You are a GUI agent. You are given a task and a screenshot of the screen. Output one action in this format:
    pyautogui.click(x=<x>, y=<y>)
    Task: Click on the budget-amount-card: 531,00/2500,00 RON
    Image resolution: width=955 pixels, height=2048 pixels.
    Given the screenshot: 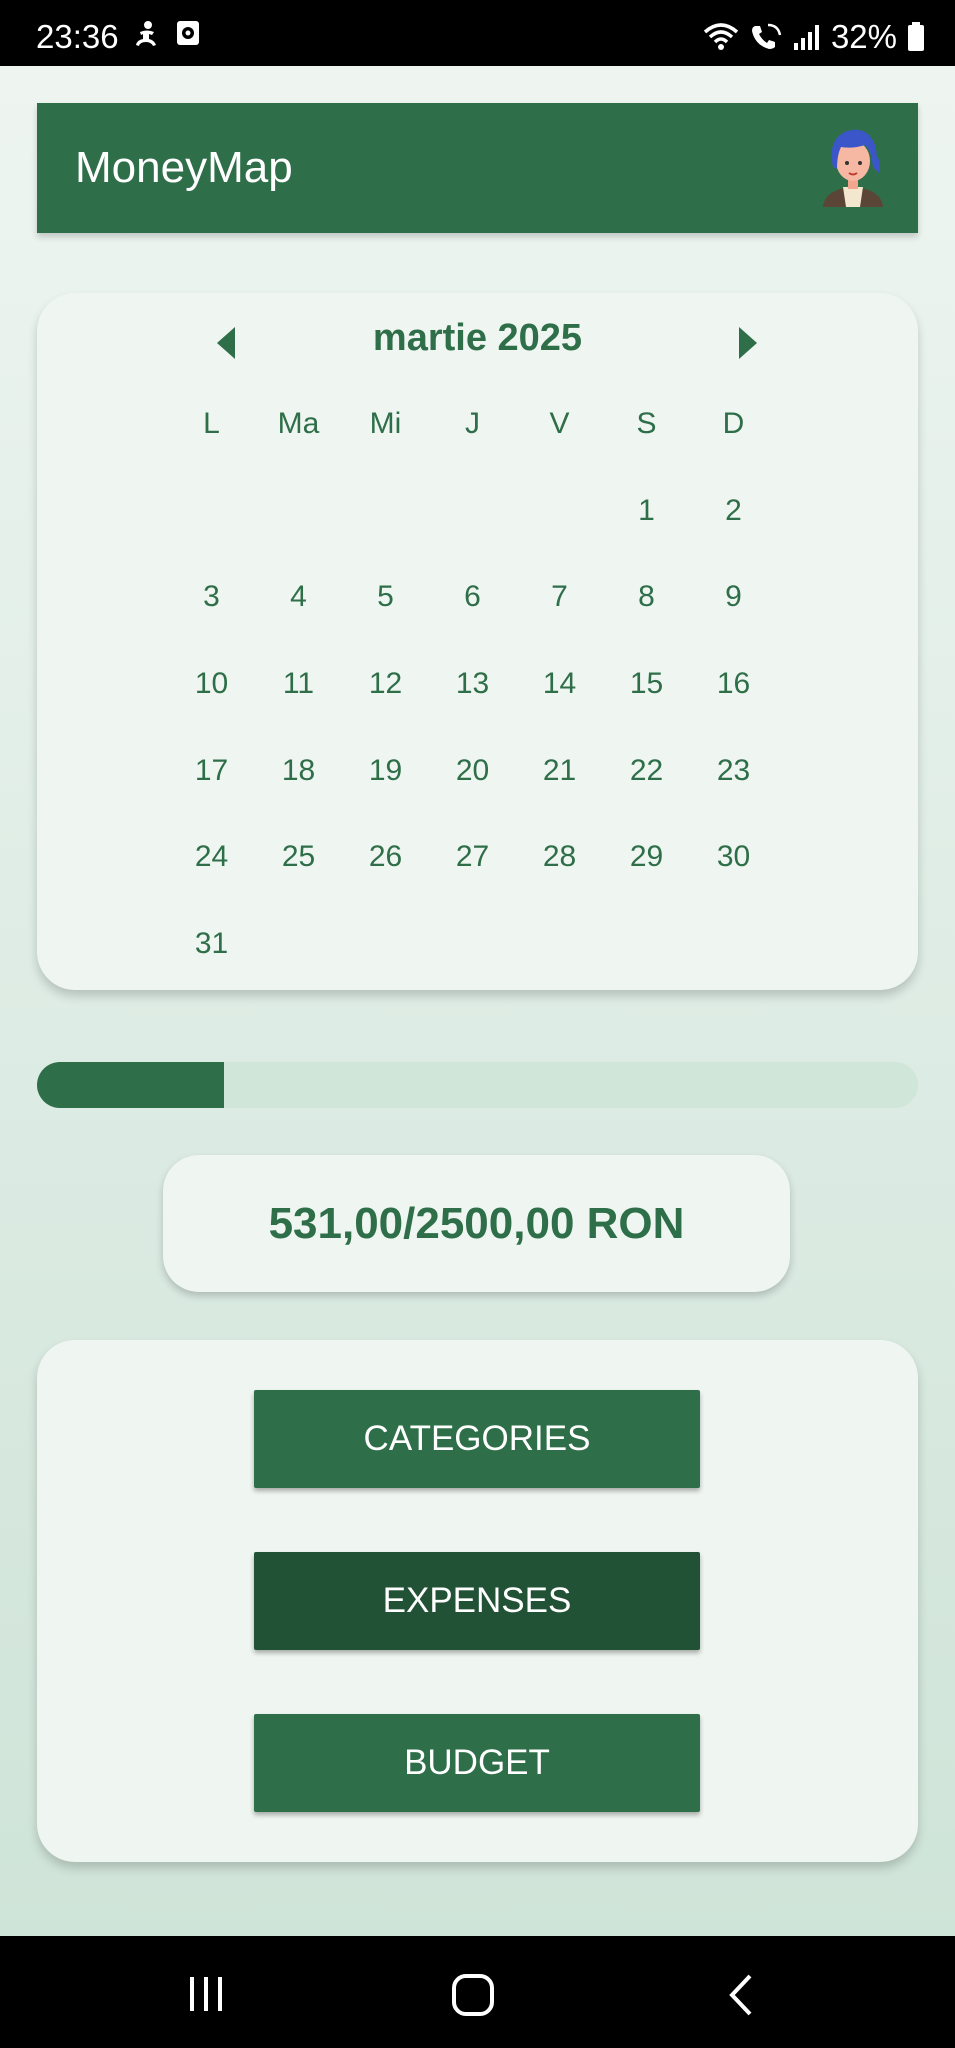 What is the action you would take?
    pyautogui.click(x=476, y=1223)
    